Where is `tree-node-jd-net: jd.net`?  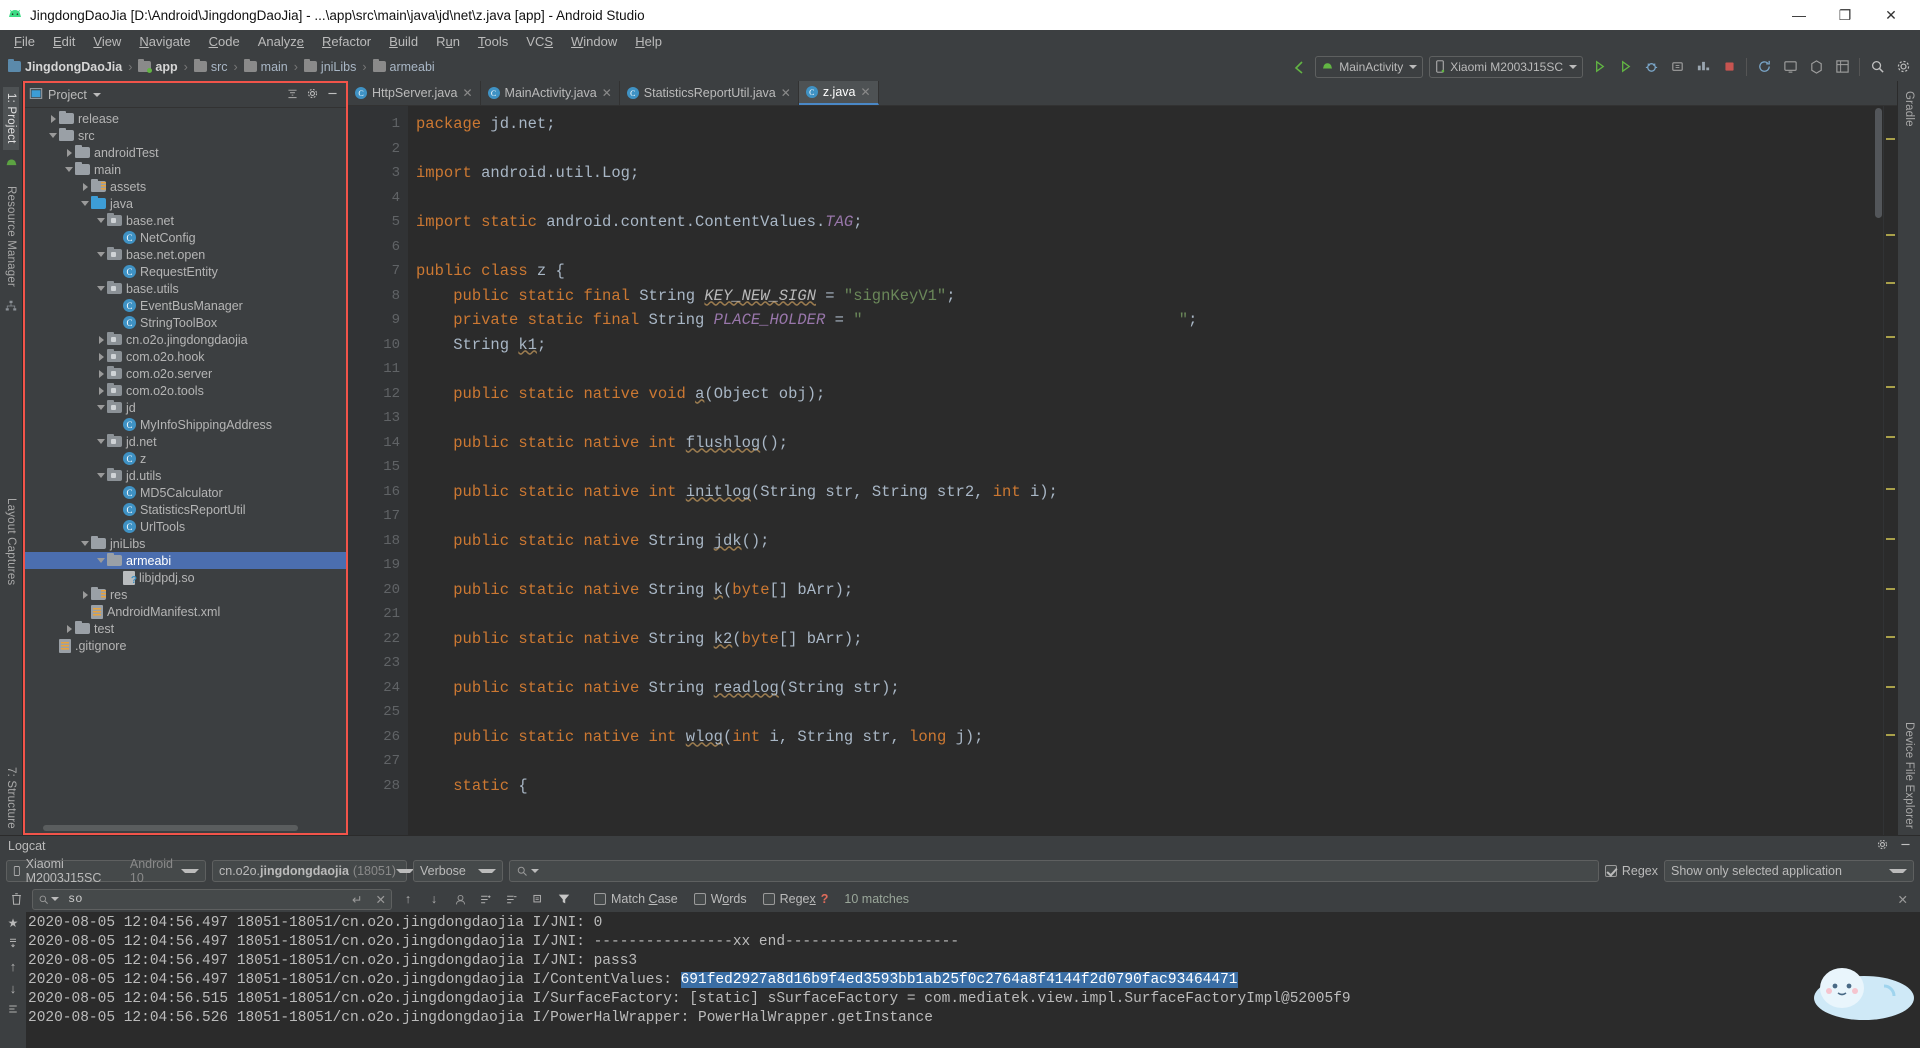
tree-node-jd-net: jd.net is located at coordinates (185, 441).